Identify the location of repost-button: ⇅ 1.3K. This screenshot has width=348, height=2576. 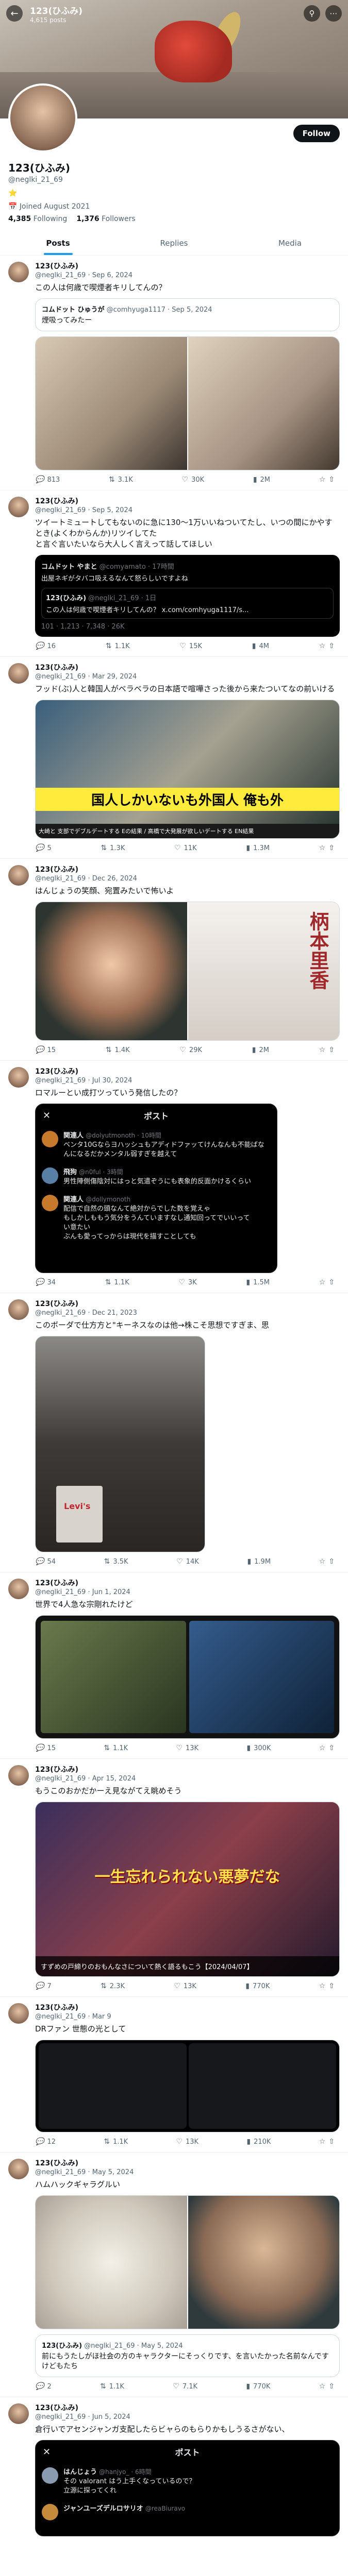
(113, 848).